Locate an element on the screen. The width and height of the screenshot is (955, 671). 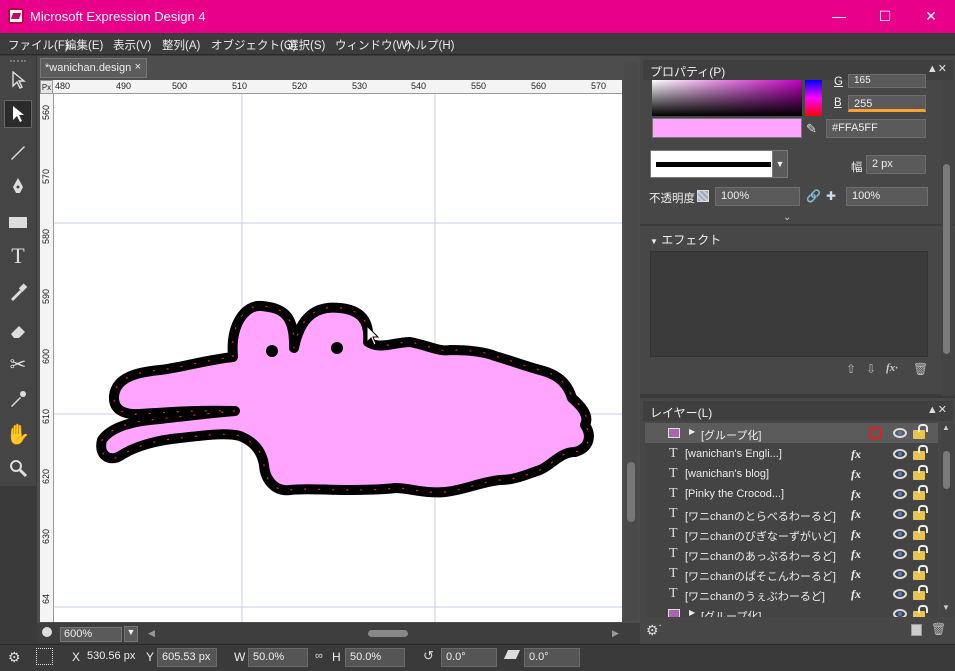
stroke-opacity-field: 100% is located at coordinates (887, 196).